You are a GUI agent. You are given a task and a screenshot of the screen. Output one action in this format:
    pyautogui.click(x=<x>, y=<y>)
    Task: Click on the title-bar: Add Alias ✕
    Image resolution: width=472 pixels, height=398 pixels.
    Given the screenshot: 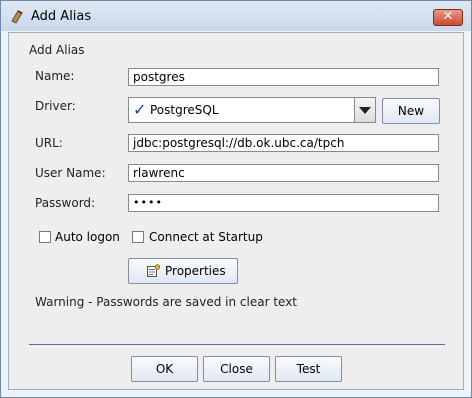 What is the action you would take?
    pyautogui.click(x=236, y=16)
    